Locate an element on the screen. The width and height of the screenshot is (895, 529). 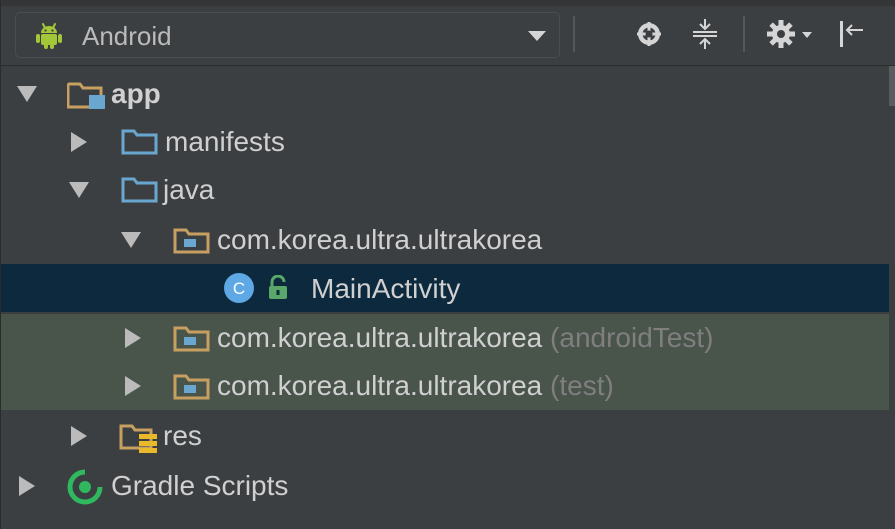
source-set-suffix: (test) is located at coordinates (582, 385).